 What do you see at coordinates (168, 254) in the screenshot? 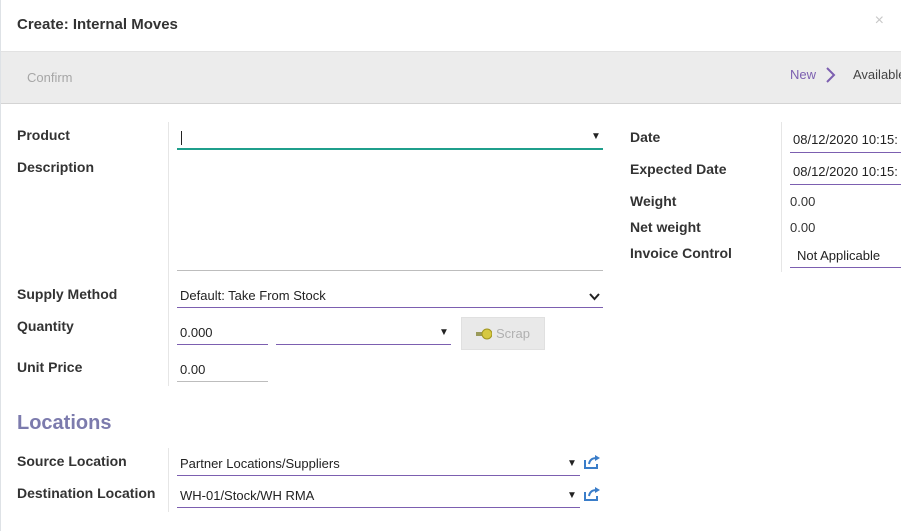
I see `label-divider` at bounding box center [168, 254].